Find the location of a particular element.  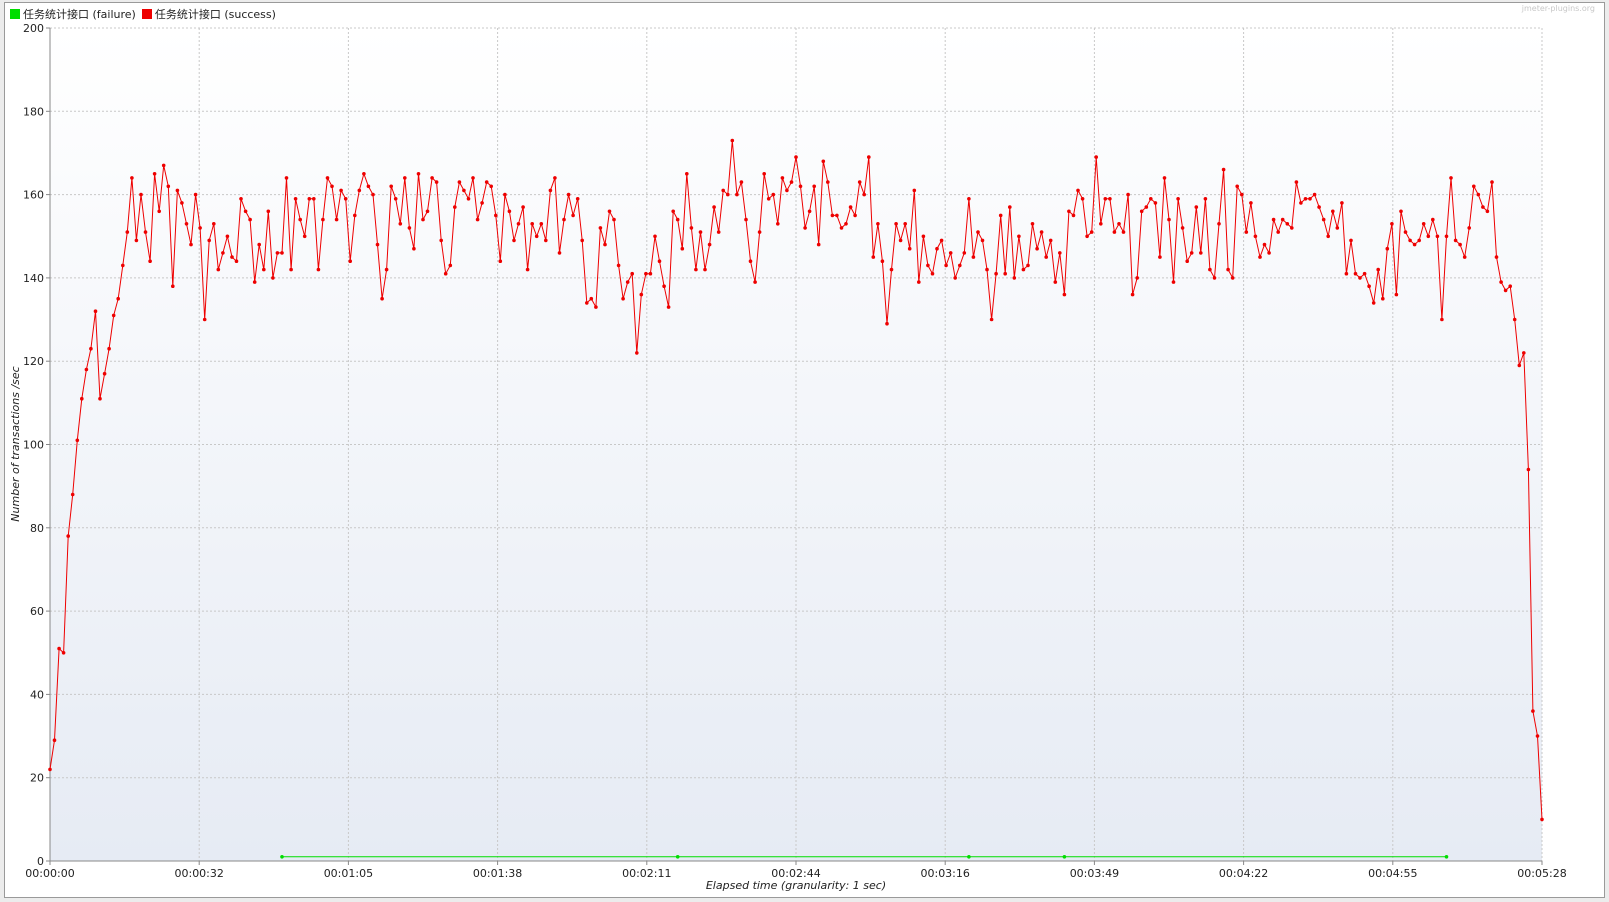

y-tick-label: 180 is located at coordinates (33, 111).